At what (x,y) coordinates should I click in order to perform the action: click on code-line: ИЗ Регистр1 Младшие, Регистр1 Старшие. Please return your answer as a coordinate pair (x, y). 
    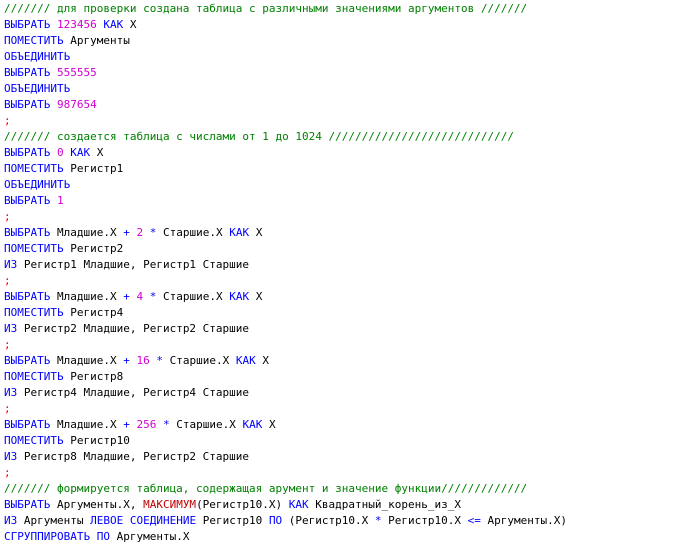
    Looking at the image, I should click on (347, 265).